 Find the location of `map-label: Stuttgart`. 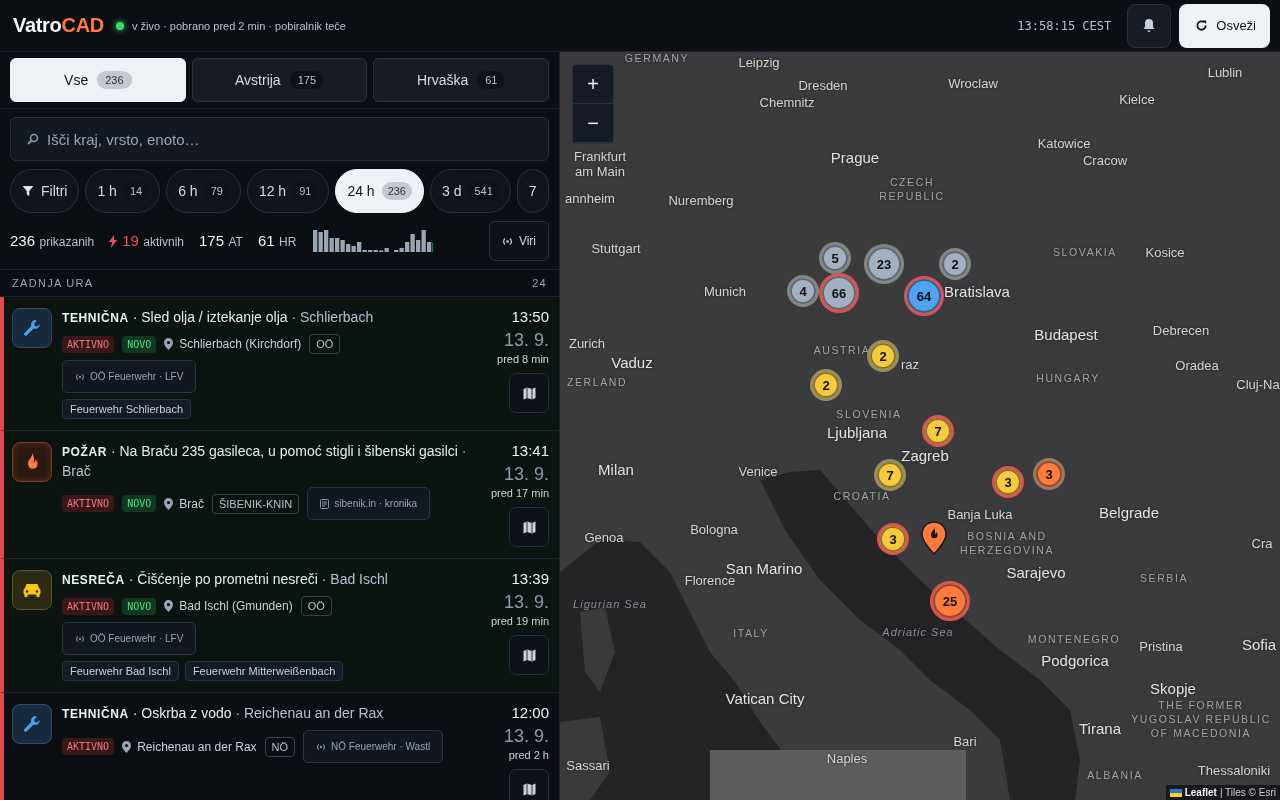

map-label: Stuttgart is located at coordinates (616, 248).